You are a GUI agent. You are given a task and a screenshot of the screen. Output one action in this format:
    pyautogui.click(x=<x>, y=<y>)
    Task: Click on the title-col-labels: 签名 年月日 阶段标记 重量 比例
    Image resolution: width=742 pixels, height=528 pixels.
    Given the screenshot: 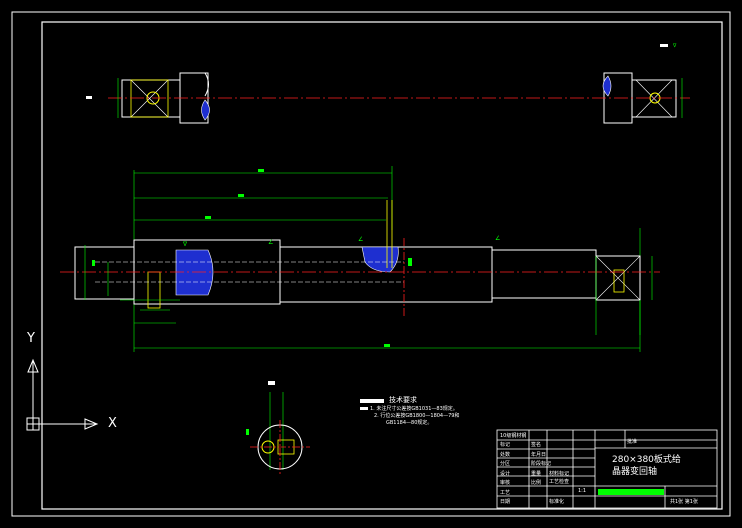 What is the action you would take?
    pyautogui.click(x=551, y=465)
    